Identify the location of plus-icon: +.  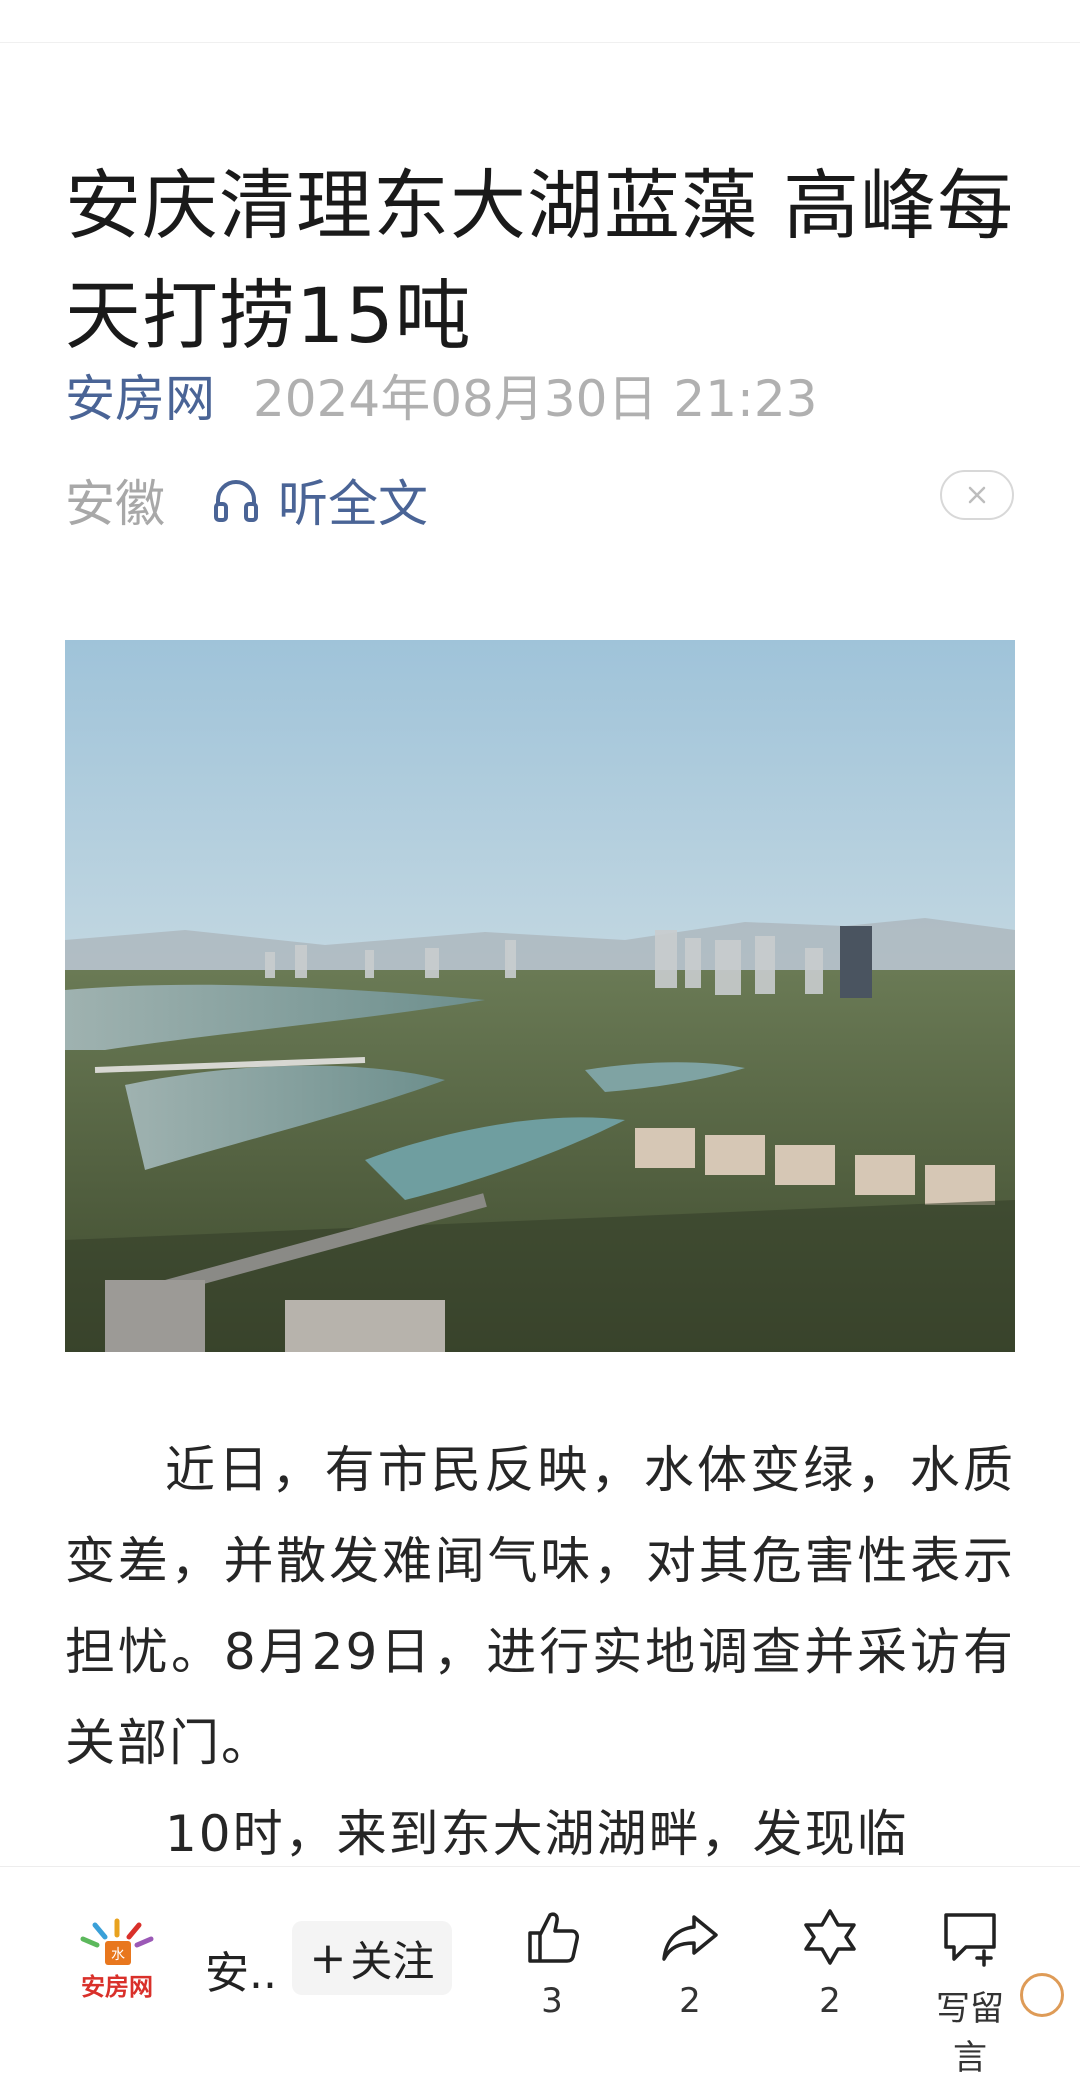
(328, 1958).